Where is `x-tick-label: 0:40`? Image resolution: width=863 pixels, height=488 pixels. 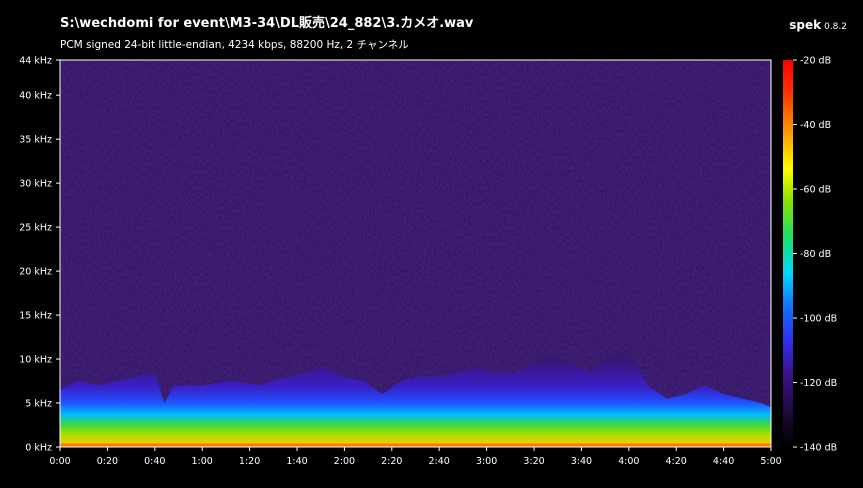 x-tick-label: 0:40 is located at coordinates (154, 461).